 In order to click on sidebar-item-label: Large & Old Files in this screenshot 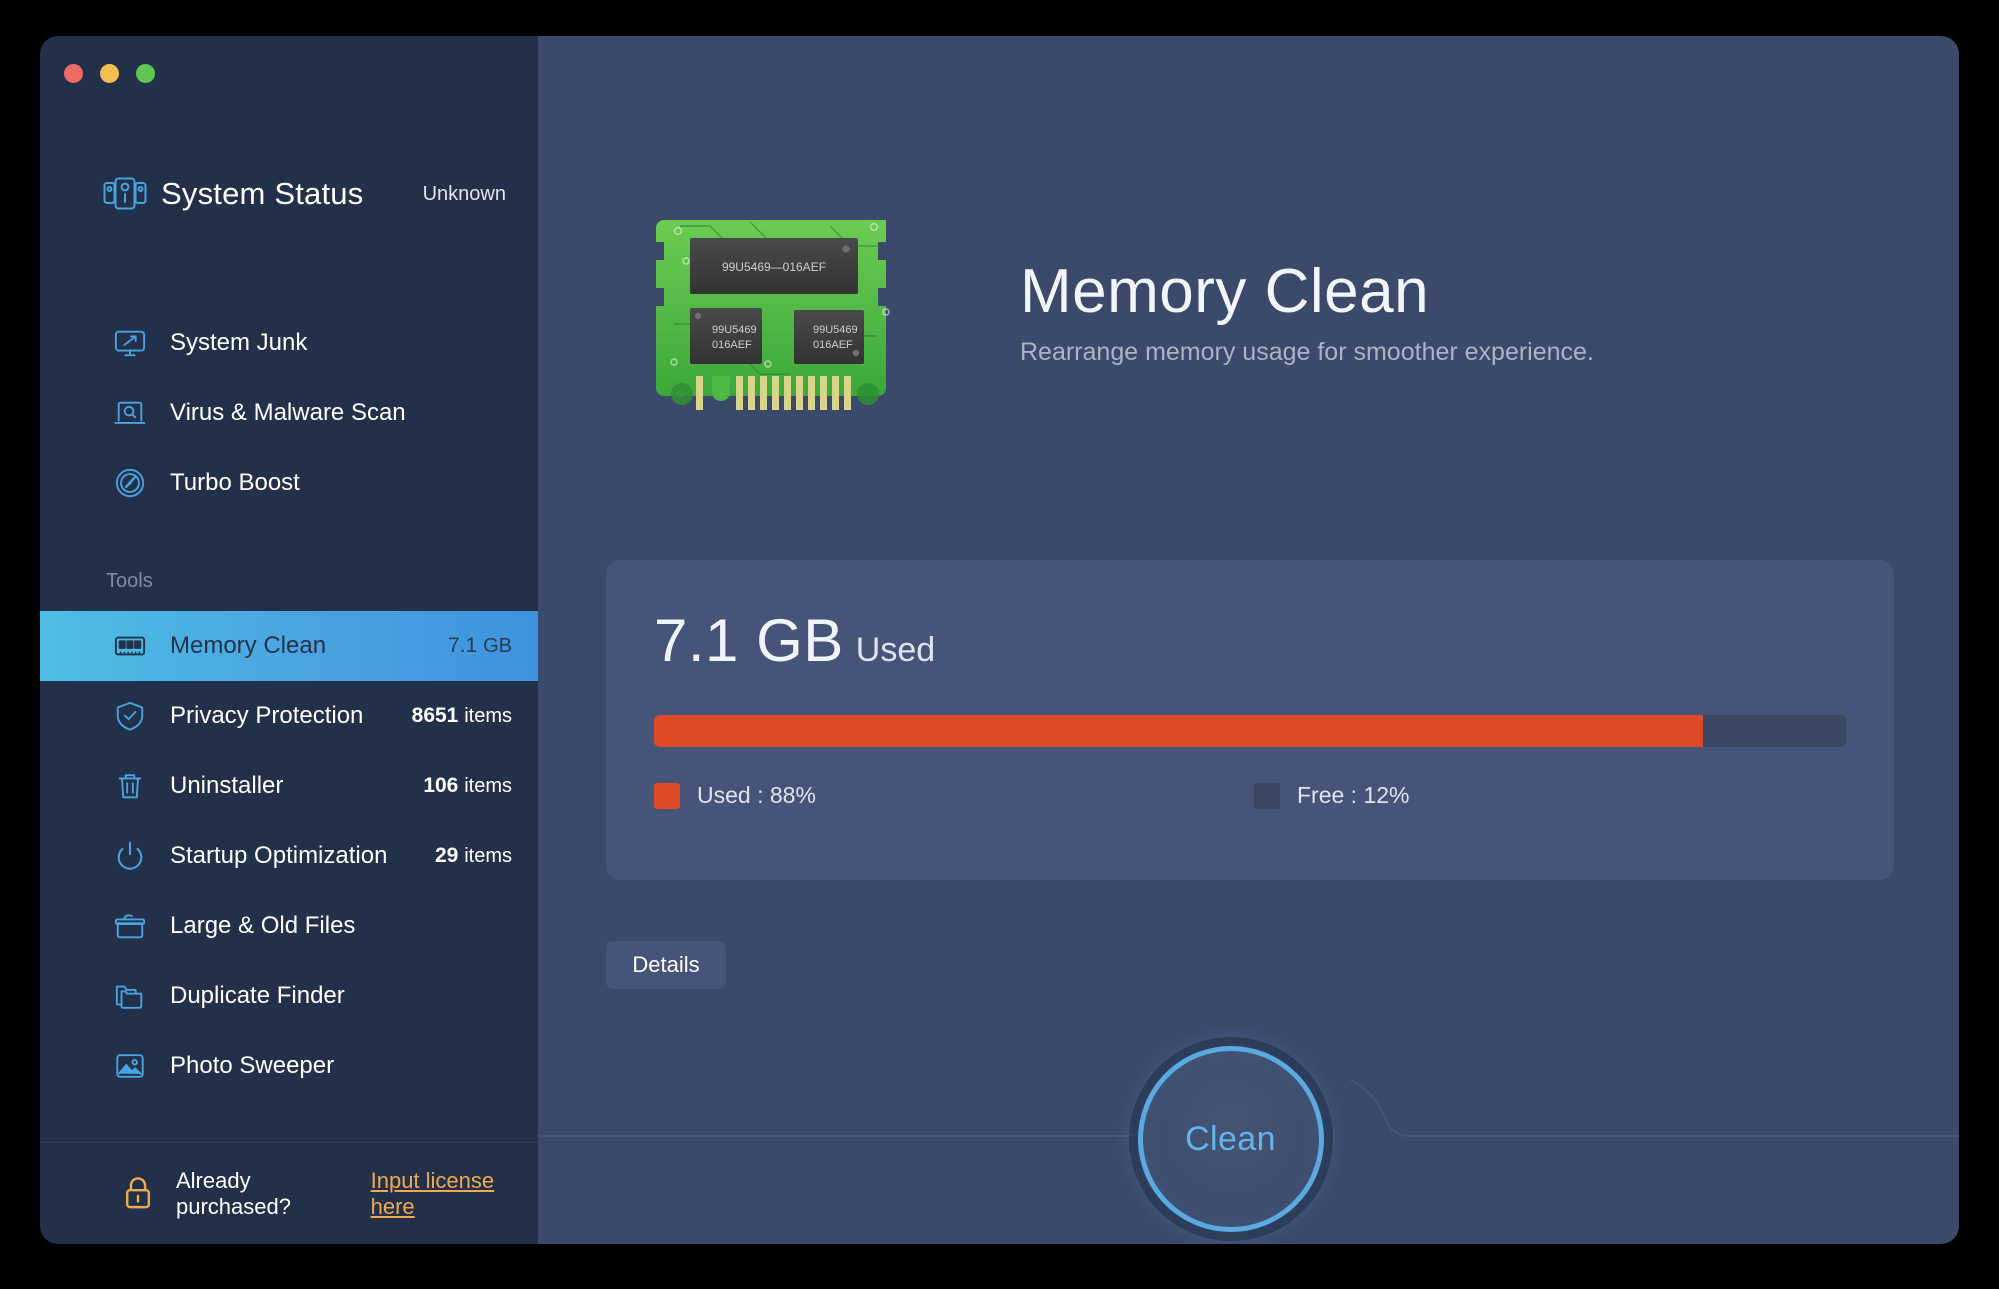, I will do `click(263, 925)`.